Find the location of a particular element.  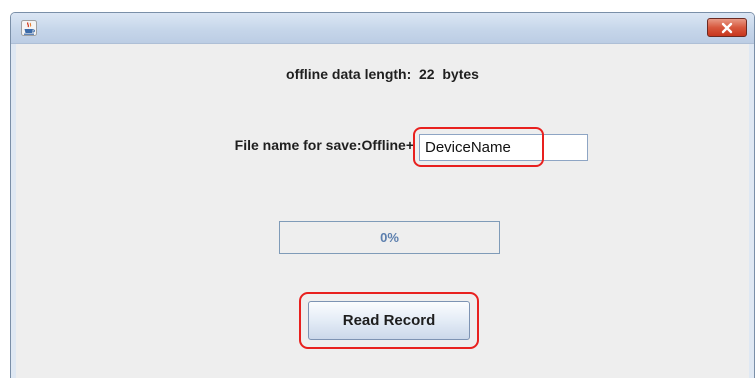

offline-data-length-label: offline data length: 22 bytes is located at coordinates (382, 74).